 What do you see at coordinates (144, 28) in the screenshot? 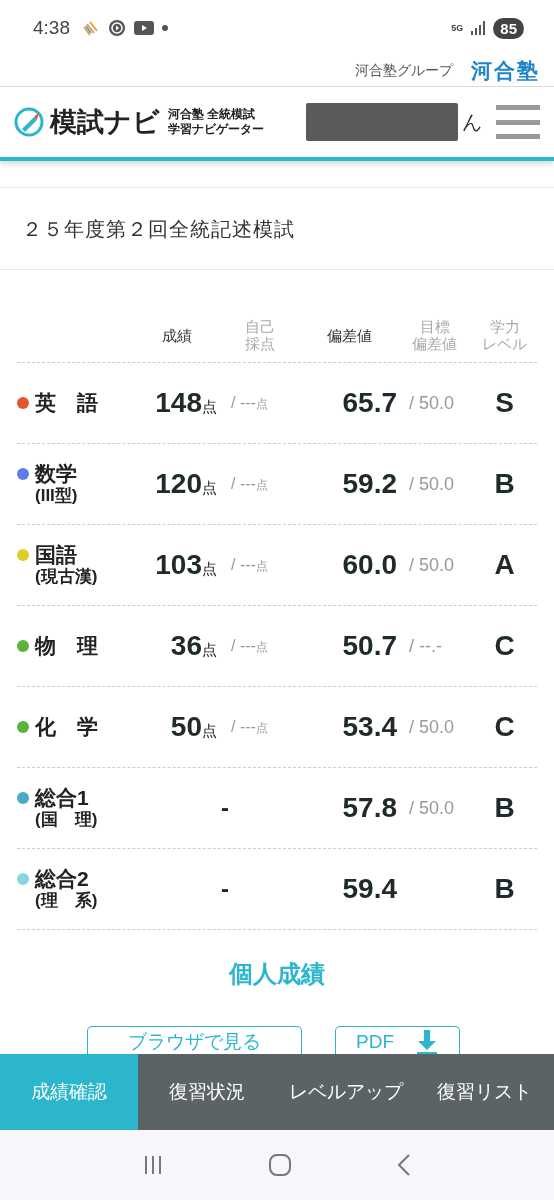
I see `video-icon` at bounding box center [144, 28].